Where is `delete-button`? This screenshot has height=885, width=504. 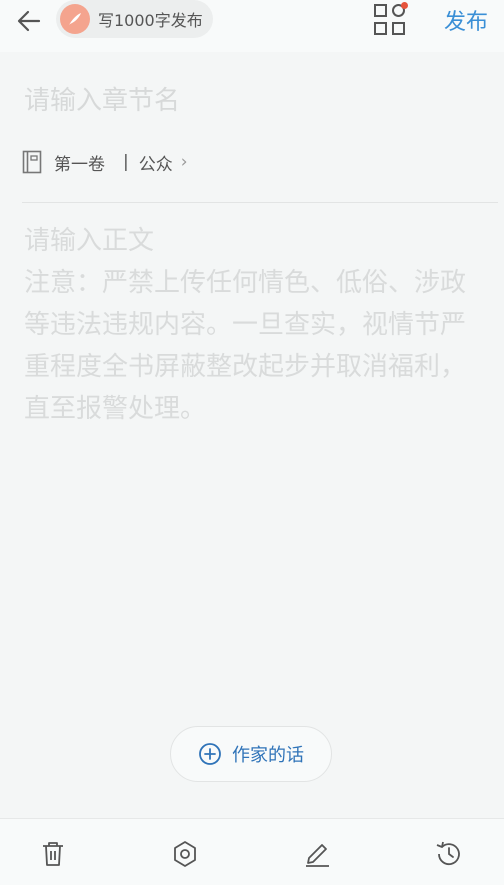
delete-button is located at coordinates (53, 854).